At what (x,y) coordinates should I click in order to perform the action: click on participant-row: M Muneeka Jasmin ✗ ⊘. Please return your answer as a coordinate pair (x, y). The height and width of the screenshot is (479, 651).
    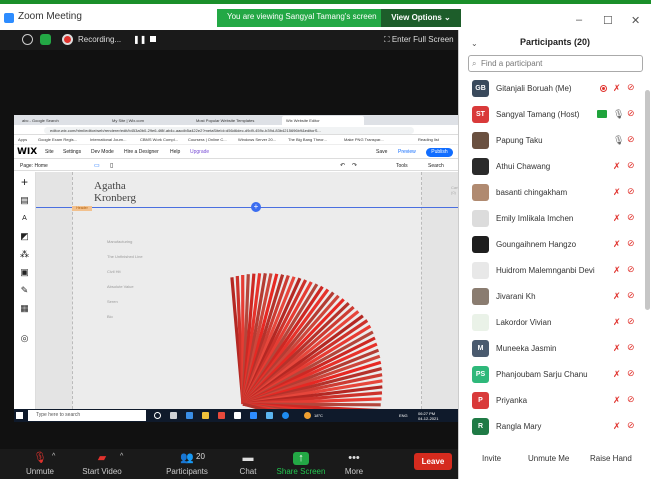
    Looking at the image, I should click on (555, 349).